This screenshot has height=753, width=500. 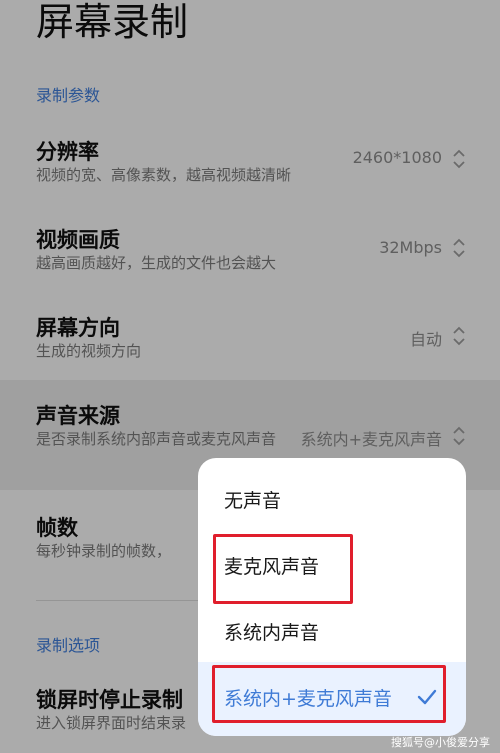 What do you see at coordinates (332, 499) in the screenshot?
I see `sound-option-none: 无声音` at bounding box center [332, 499].